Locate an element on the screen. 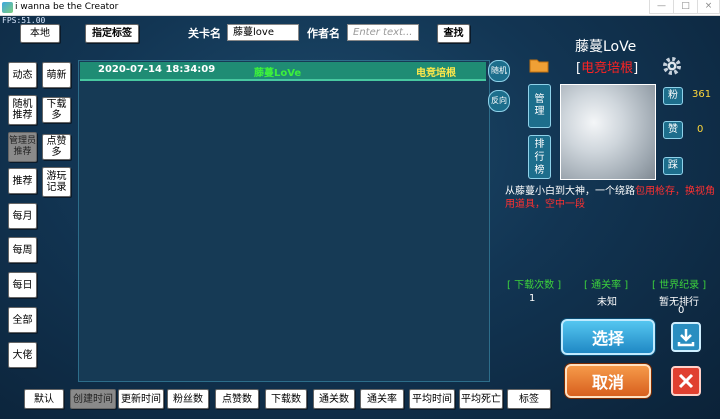  sort-likes: 点赞数 is located at coordinates (237, 399).